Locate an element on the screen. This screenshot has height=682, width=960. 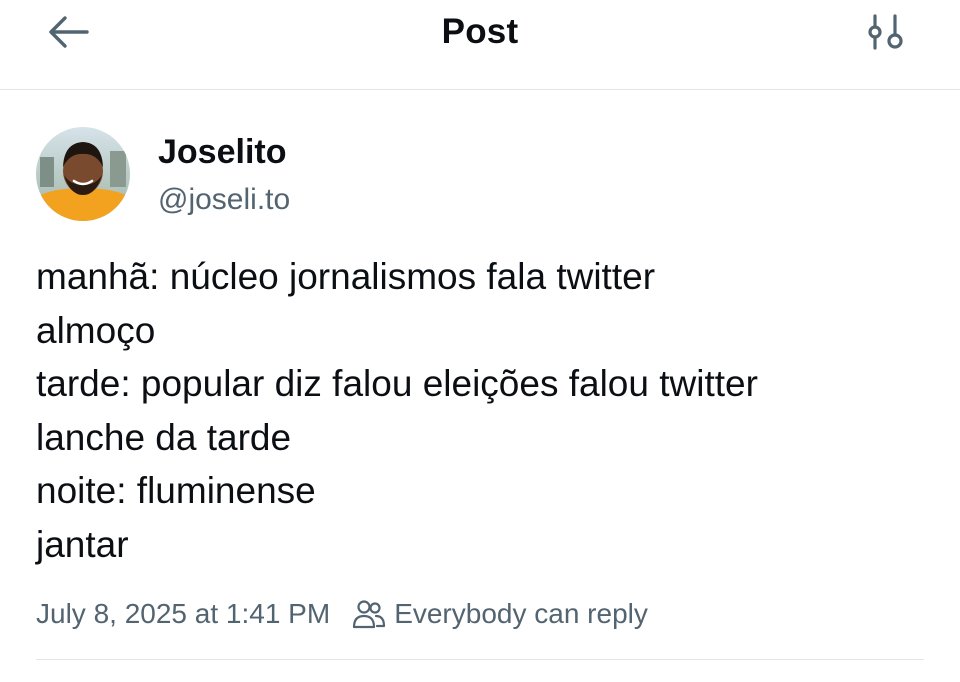
sliders-icon is located at coordinates (885, 34).